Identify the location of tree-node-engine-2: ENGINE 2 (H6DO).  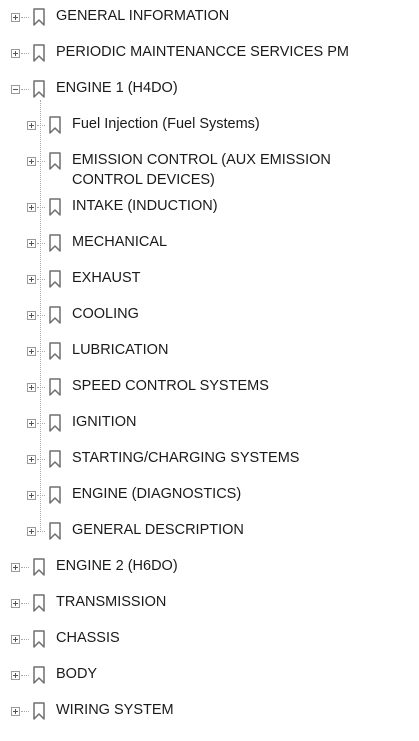
(209, 567).